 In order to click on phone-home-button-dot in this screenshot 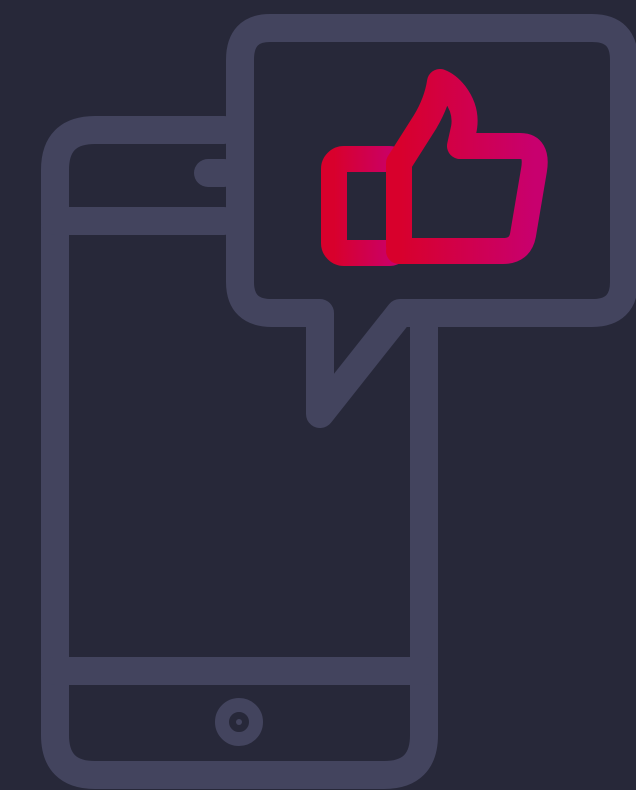, I will do `click(239, 722)`.